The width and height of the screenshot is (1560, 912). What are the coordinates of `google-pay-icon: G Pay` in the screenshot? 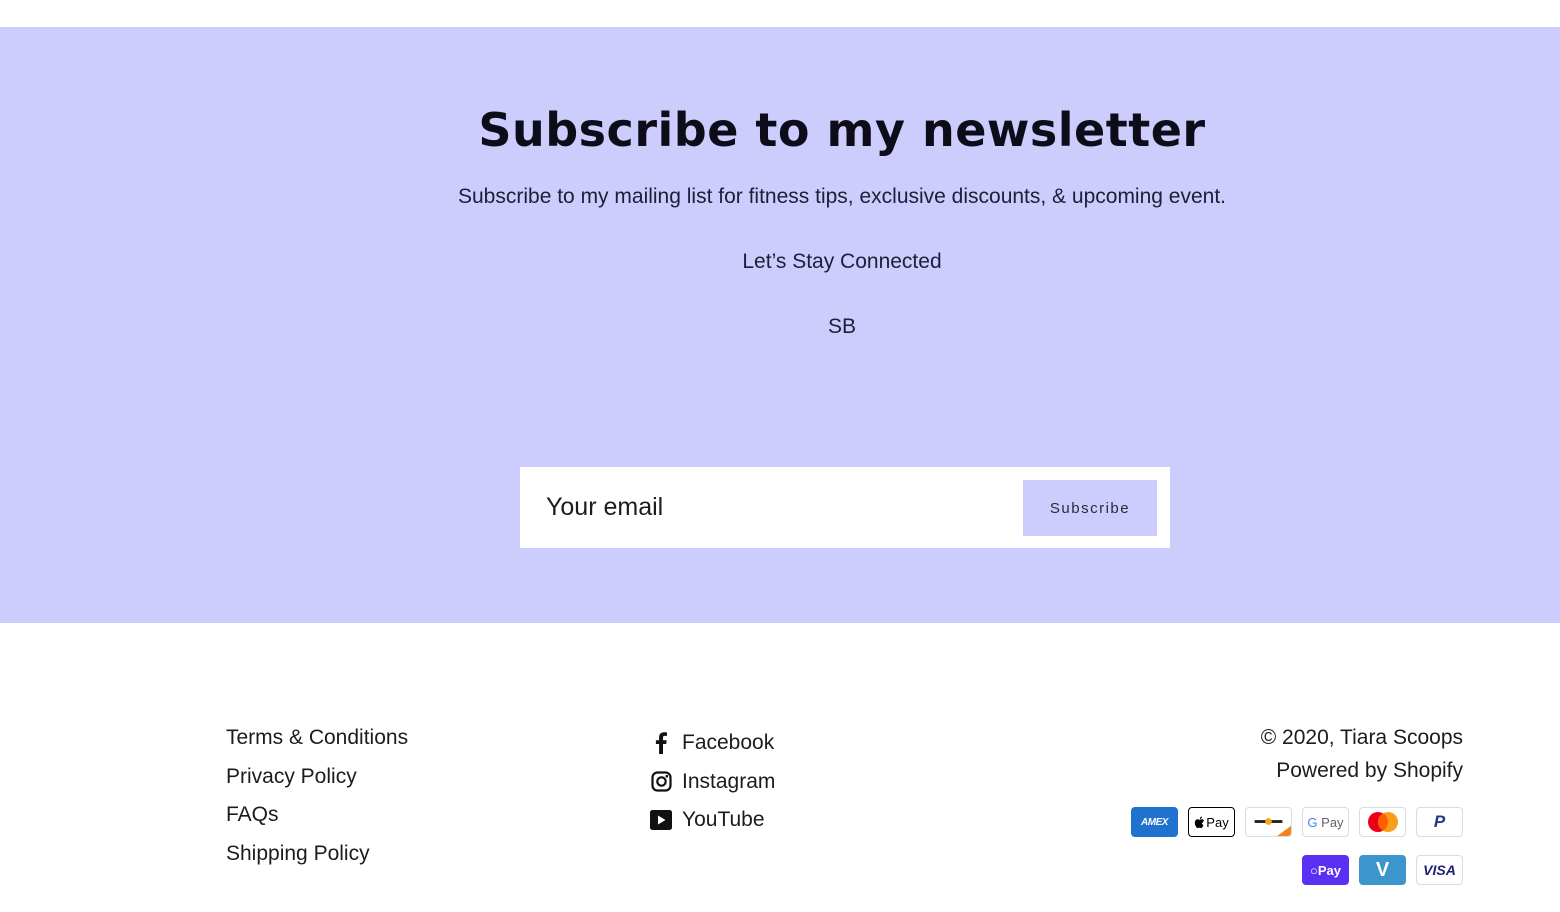 It's located at (1325, 822).